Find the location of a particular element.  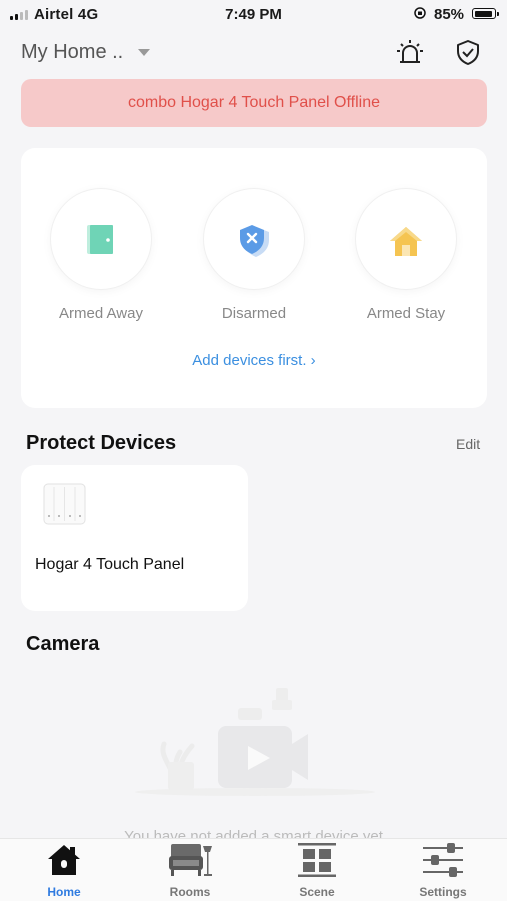

battery-icon is located at coordinates (485, 13).